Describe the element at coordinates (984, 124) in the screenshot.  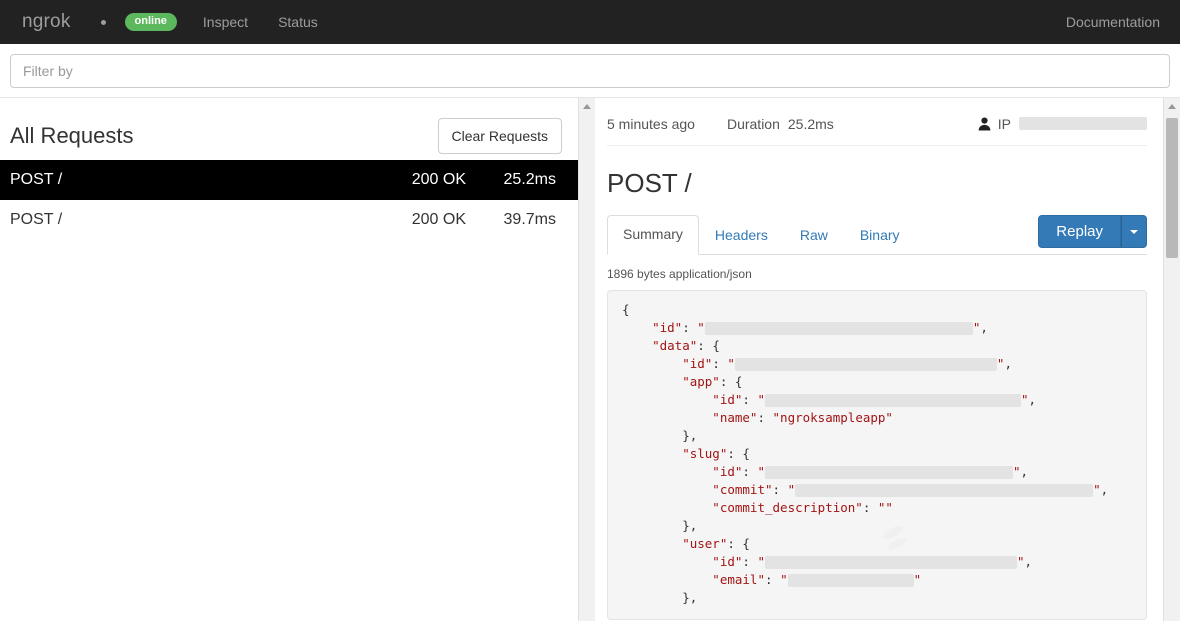
I see `person-icon` at that location.